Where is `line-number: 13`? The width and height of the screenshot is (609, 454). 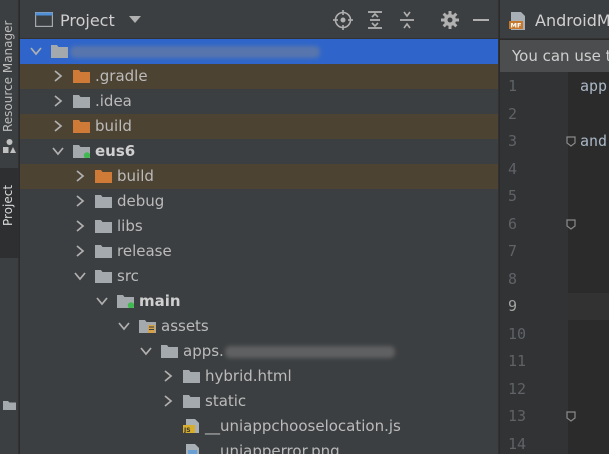 line-number: 13 is located at coordinates (517, 416).